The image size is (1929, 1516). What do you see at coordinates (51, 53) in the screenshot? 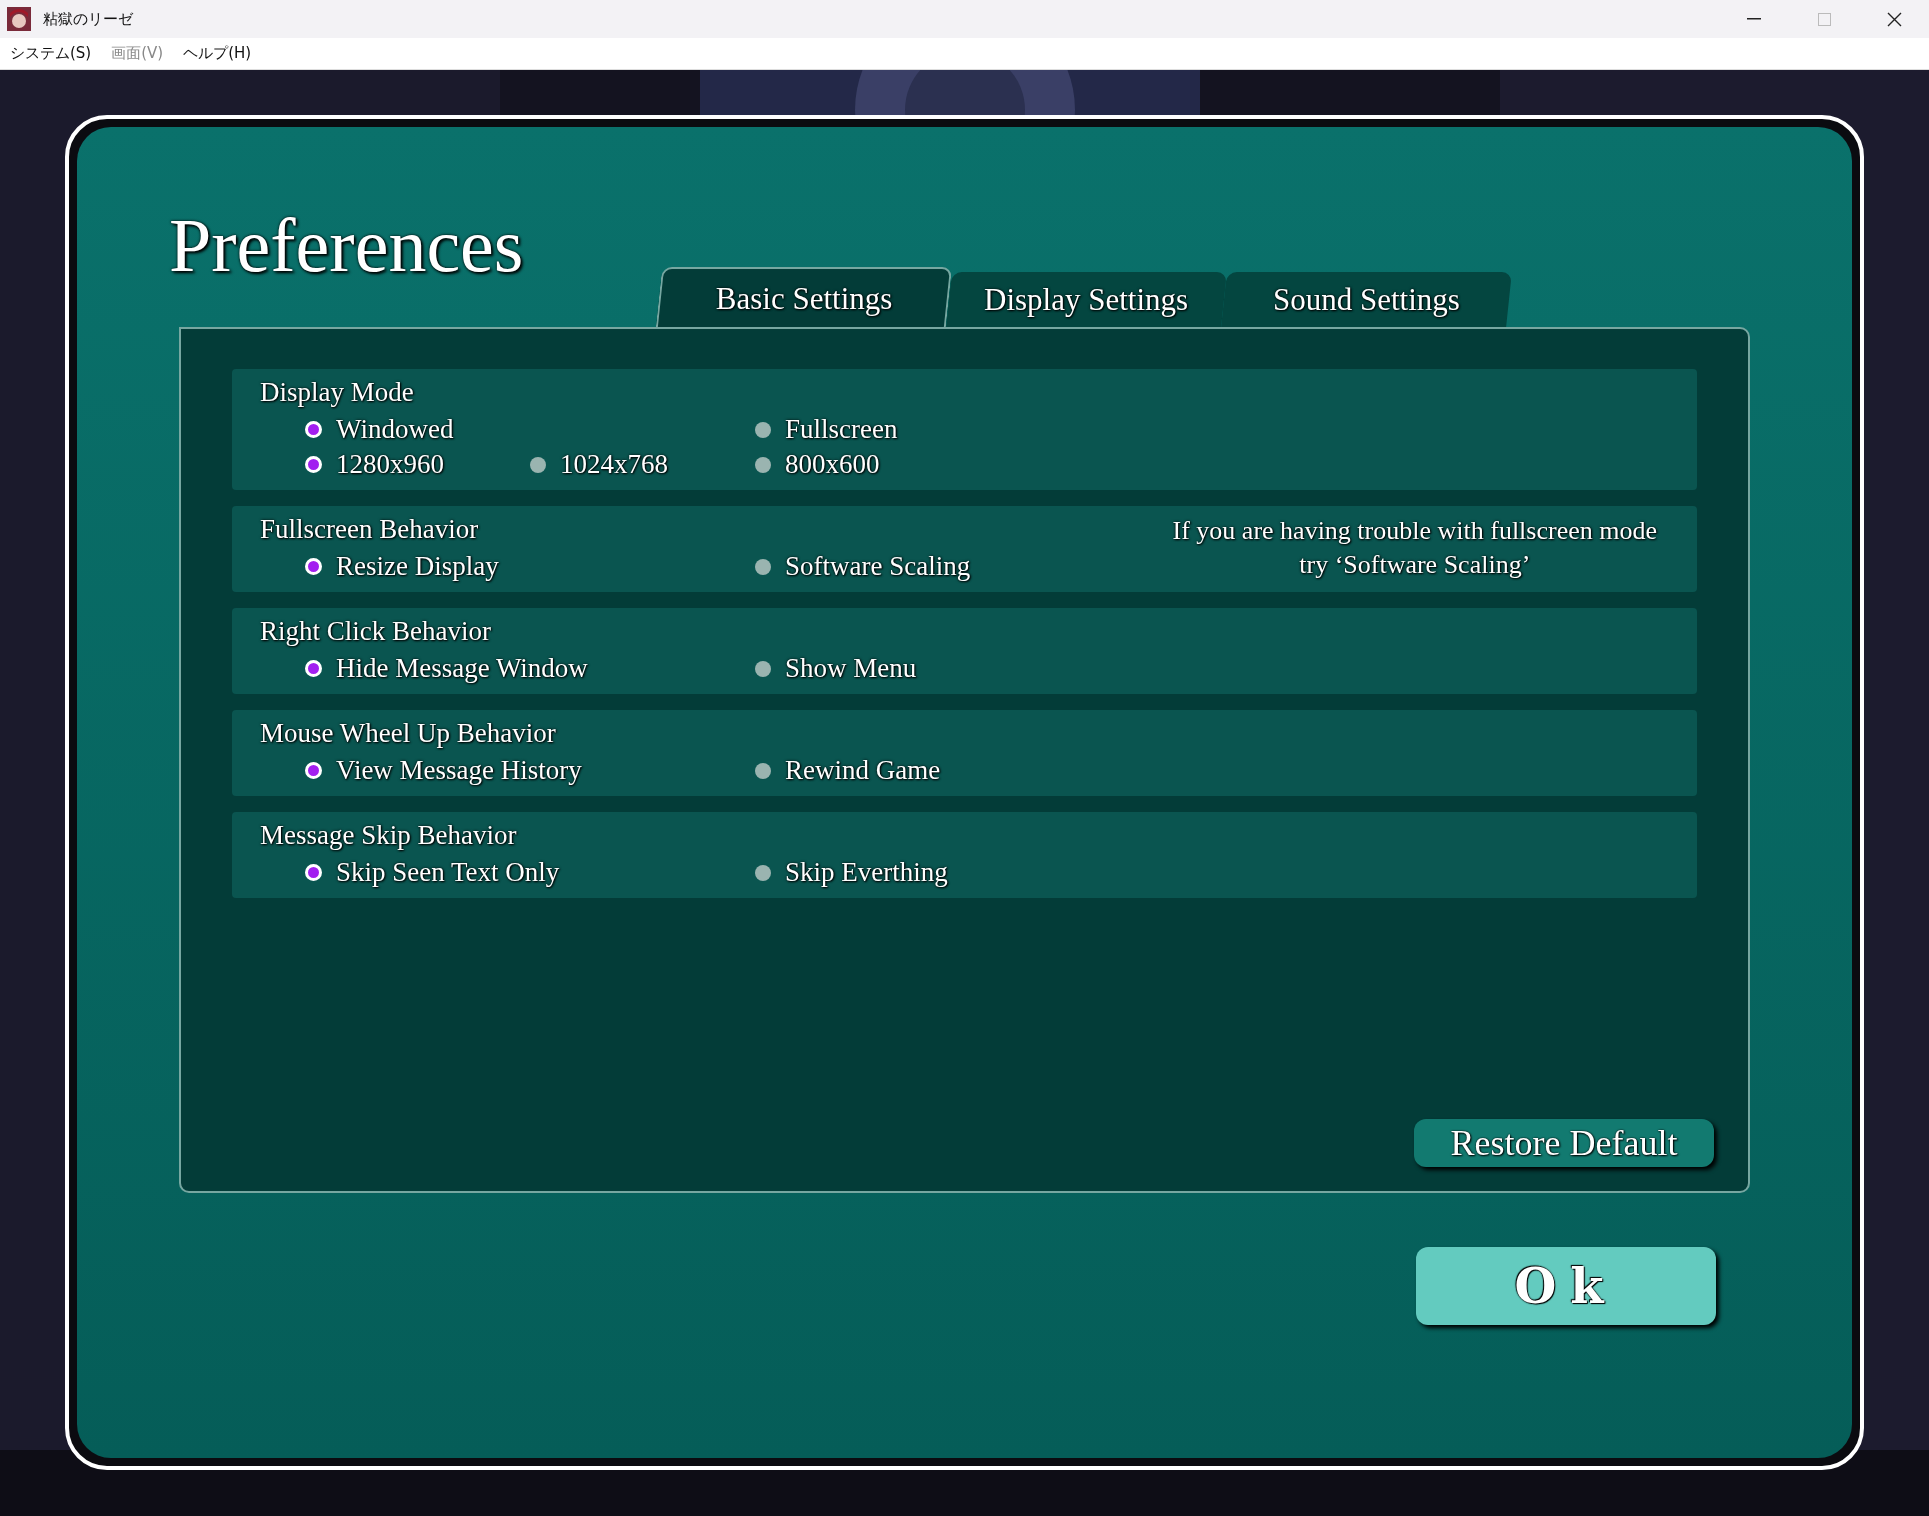
I see `menu-item: システム(S)` at bounding box center [51, 53].